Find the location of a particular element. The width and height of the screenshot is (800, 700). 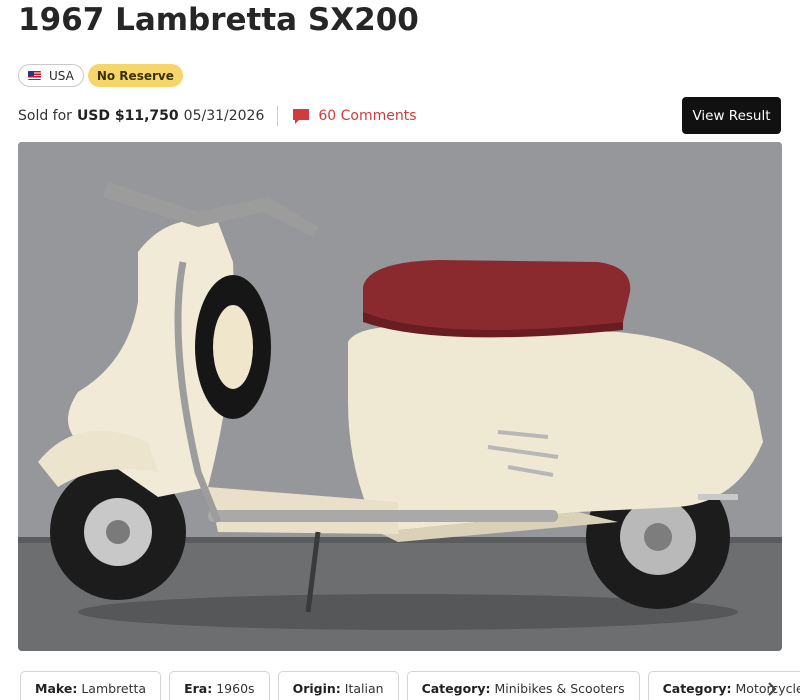

view-result-button: View Result is located at coordinates (731, 115).